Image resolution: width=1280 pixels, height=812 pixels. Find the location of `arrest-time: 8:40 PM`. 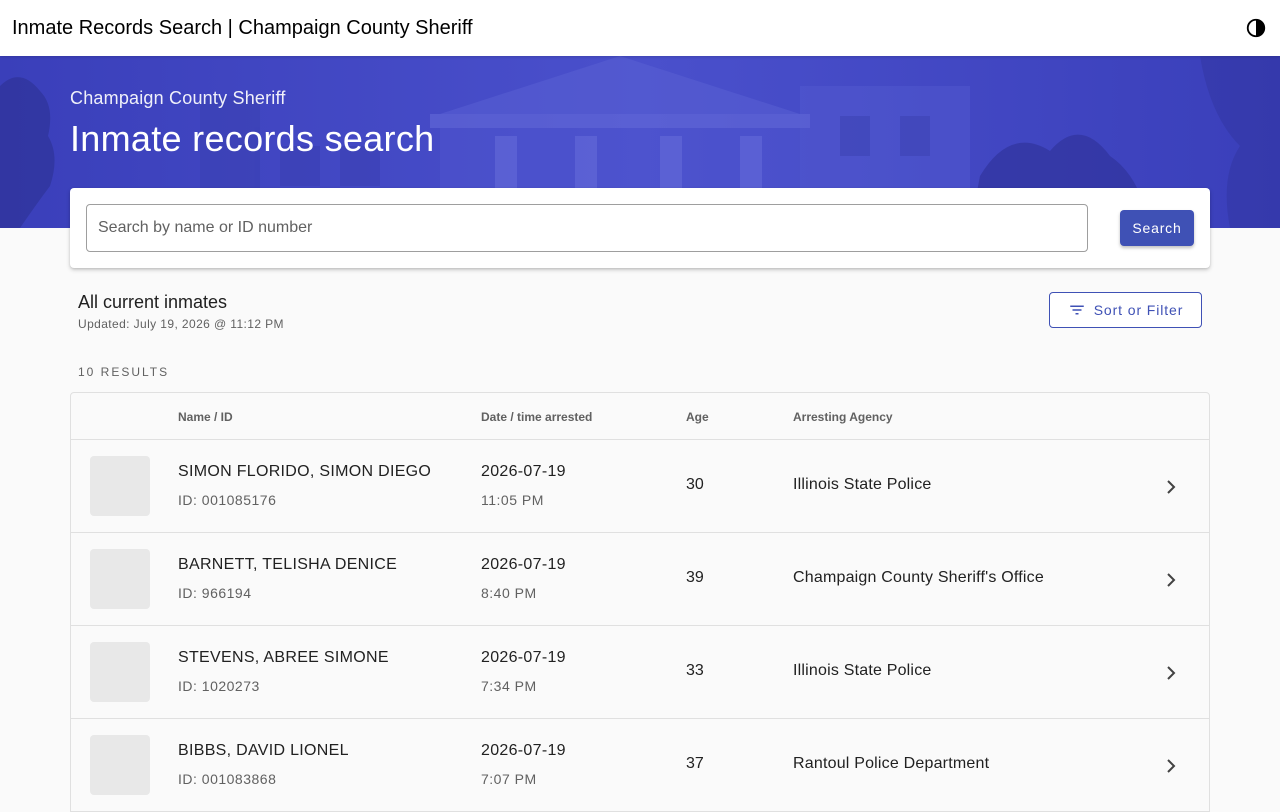

arrest-time: 8:40 PM is located at coordinates (509, 593).